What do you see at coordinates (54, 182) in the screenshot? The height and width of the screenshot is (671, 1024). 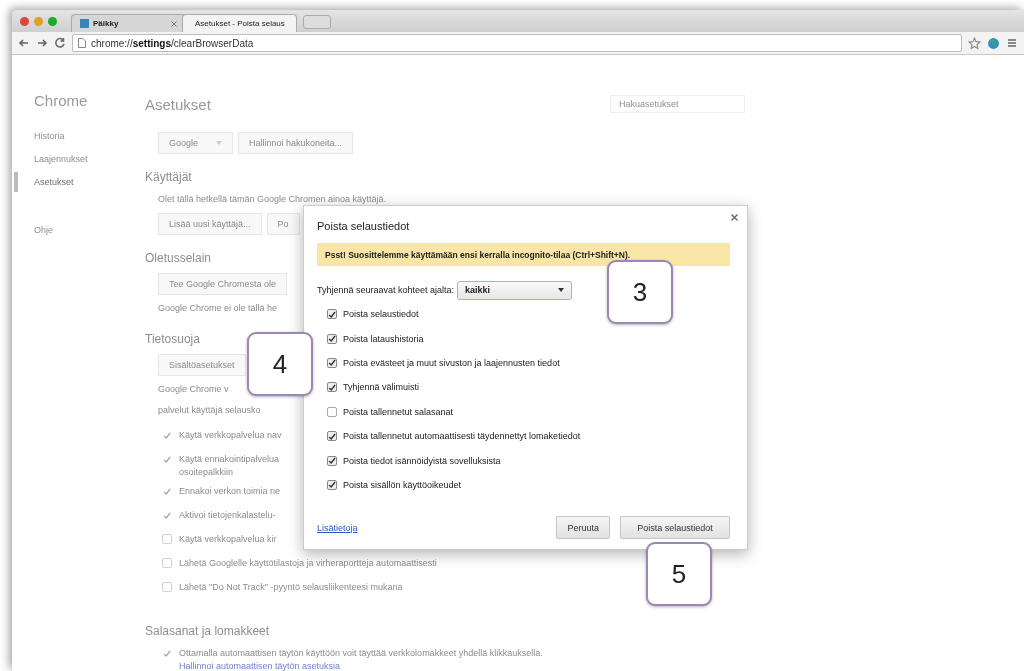 I see `sidebar-item: Asetukset` at bounding box center [54, 182].